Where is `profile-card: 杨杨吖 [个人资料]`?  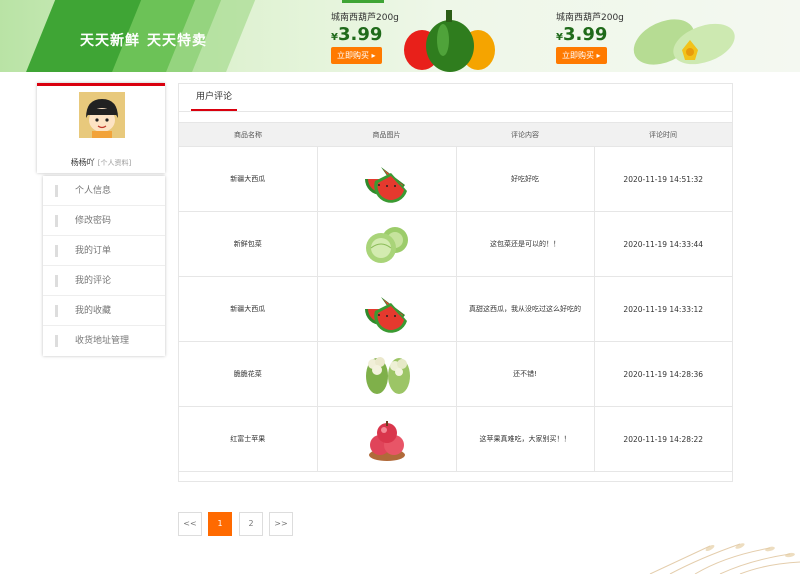
profile-card: 杨杨吖 [个人资料] is located at coordinates (101, 128).